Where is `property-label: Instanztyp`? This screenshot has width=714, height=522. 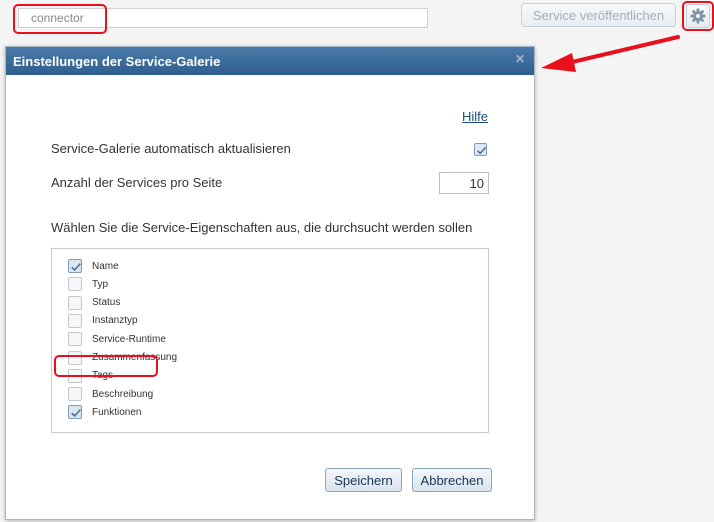 property-label: Instanztyp is located at coordinates (115, 321).